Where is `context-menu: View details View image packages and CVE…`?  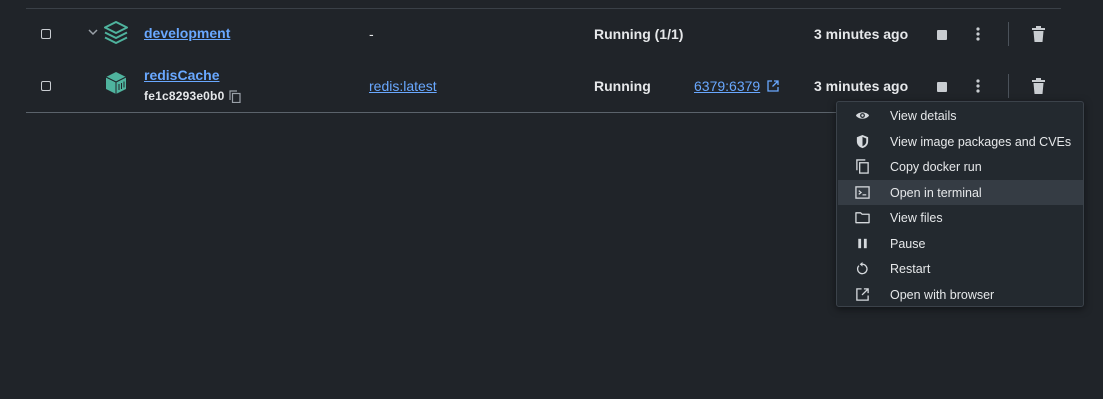
context-menu: View details View image packages and CVE… is located at coordinates (960, 204).